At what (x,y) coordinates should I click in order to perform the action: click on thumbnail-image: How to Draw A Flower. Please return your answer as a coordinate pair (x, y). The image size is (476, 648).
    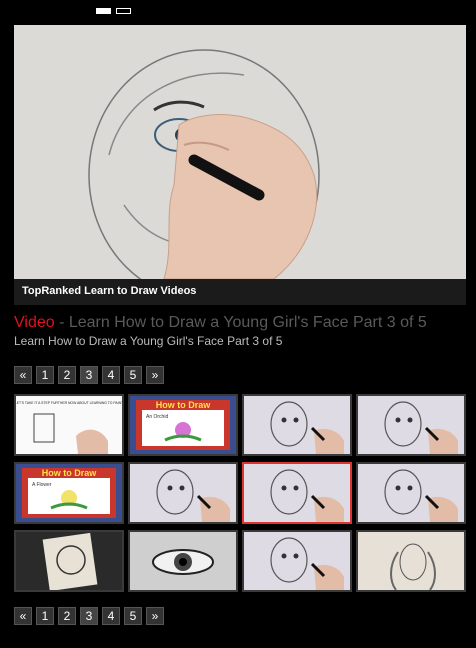
    Looking at the image, I should click on (69, 493).